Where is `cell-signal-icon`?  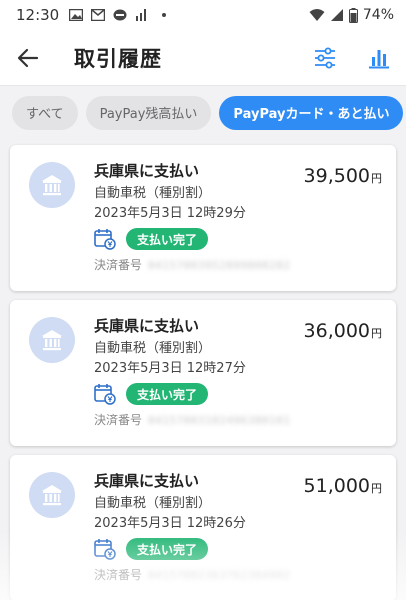 cell-signal-icon is located at coordinates (336, 15).